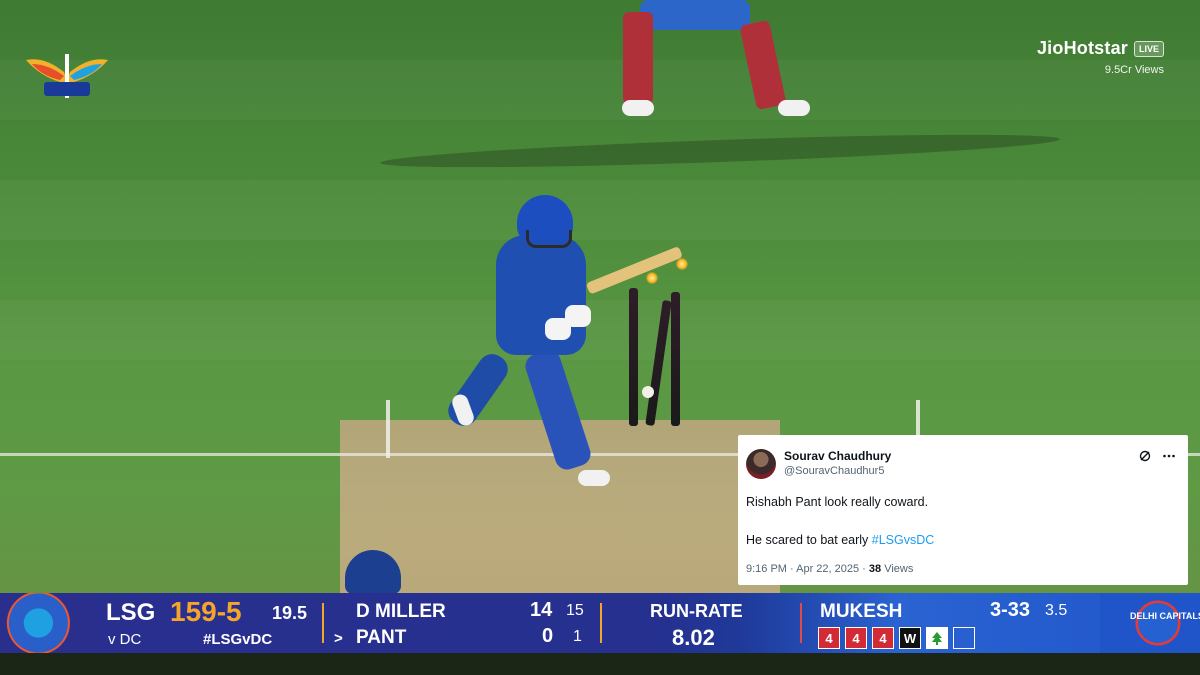  Describe the element at coordinates (125, 639) in the screenshot. I see `opponent-label: v DC` at that location.